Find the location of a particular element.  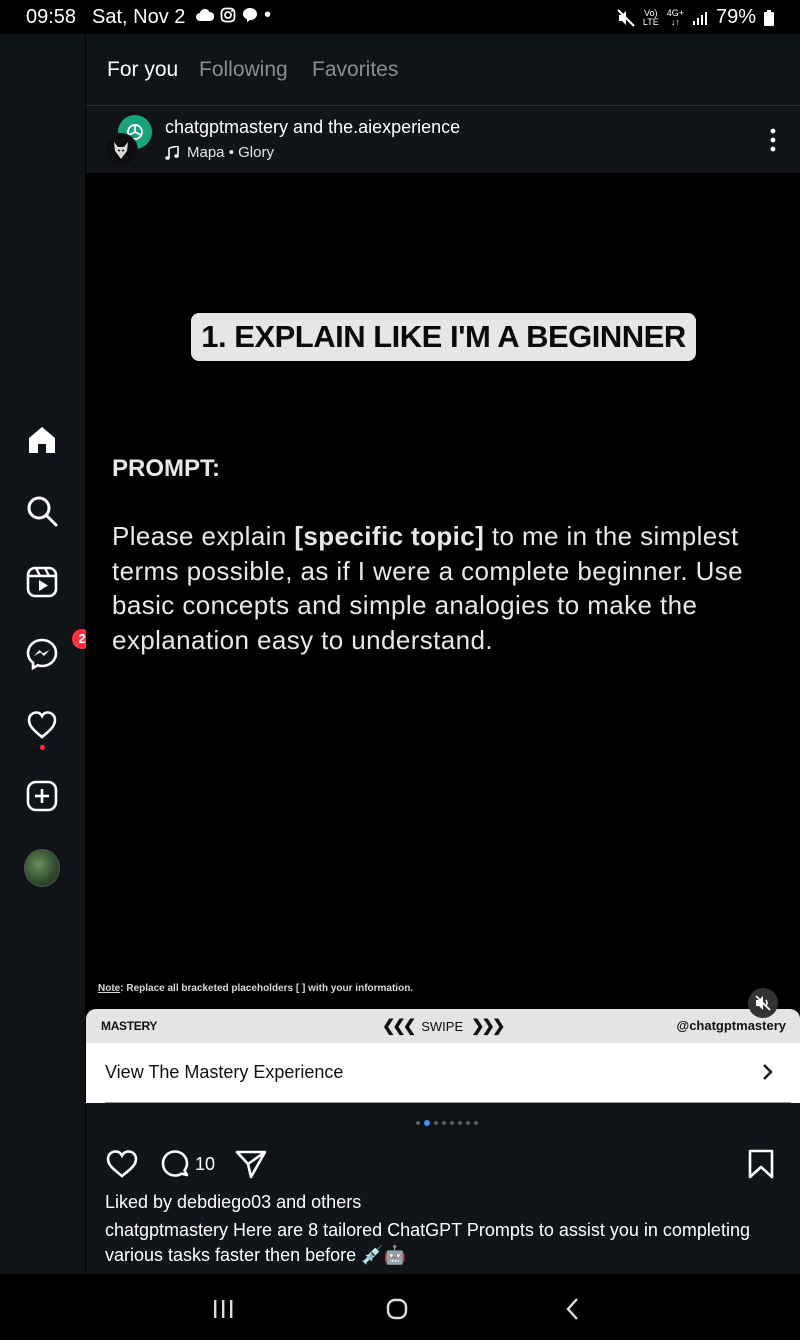

media-prompt-label: PROMPT: is located at coordinates (166, 468).